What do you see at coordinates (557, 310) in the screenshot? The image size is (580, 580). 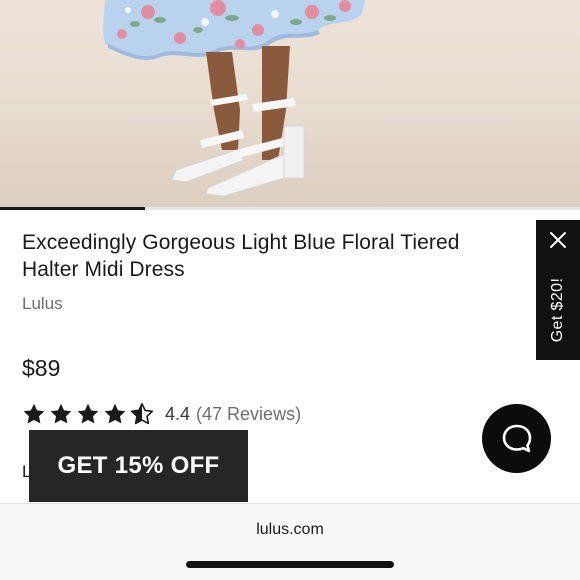 I see `side-tab-label: Get $20!` at bounding box center [557, 310].